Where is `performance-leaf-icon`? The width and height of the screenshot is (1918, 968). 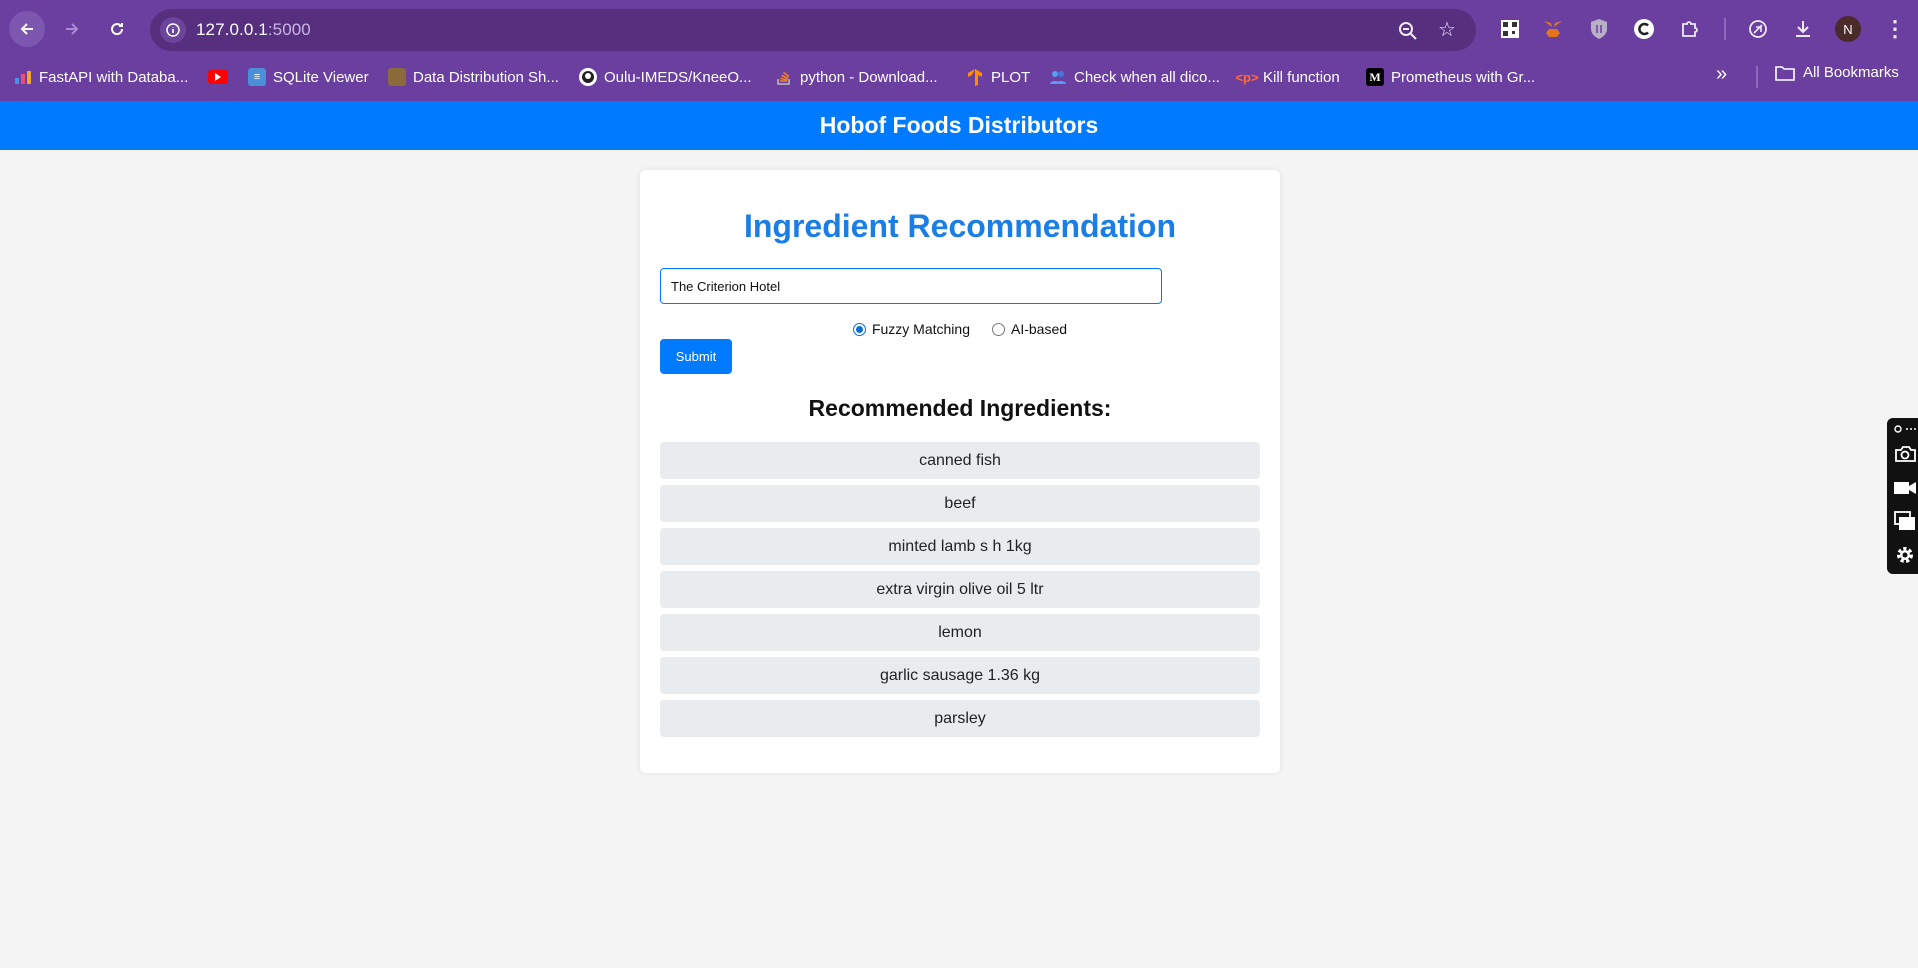
performance-leaf-icon is located at coordinates (1758, 29).